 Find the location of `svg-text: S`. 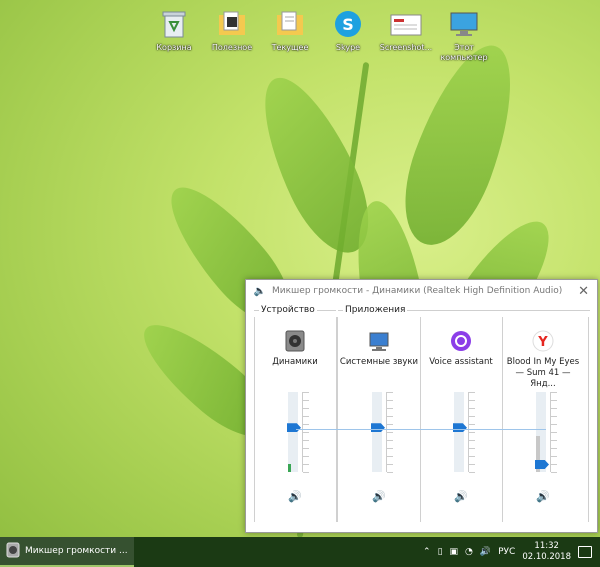

svg-text: S is located at coordinates (348, 24).